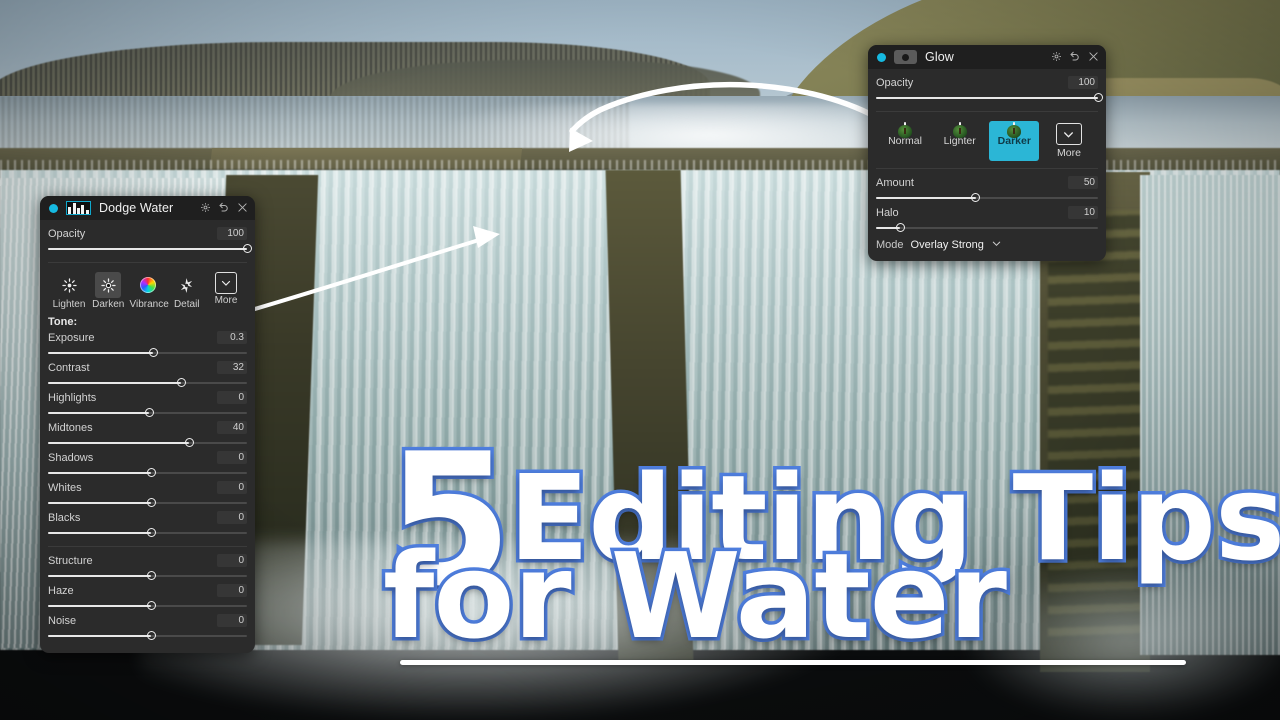 The width and height of the screenshot is (1280, 720). Describe the element at coordinates (987, 244) in the screenshot. I see `glow-mode-row: Mode Overlay Strong` at that location.